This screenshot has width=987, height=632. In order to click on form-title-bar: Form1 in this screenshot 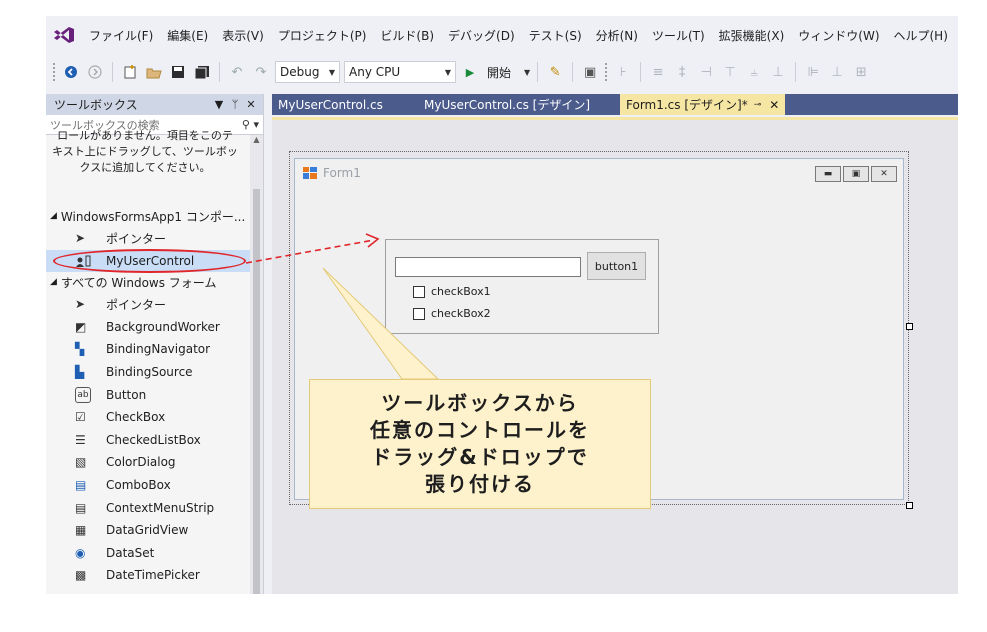, I will do `click(599, 173)`.